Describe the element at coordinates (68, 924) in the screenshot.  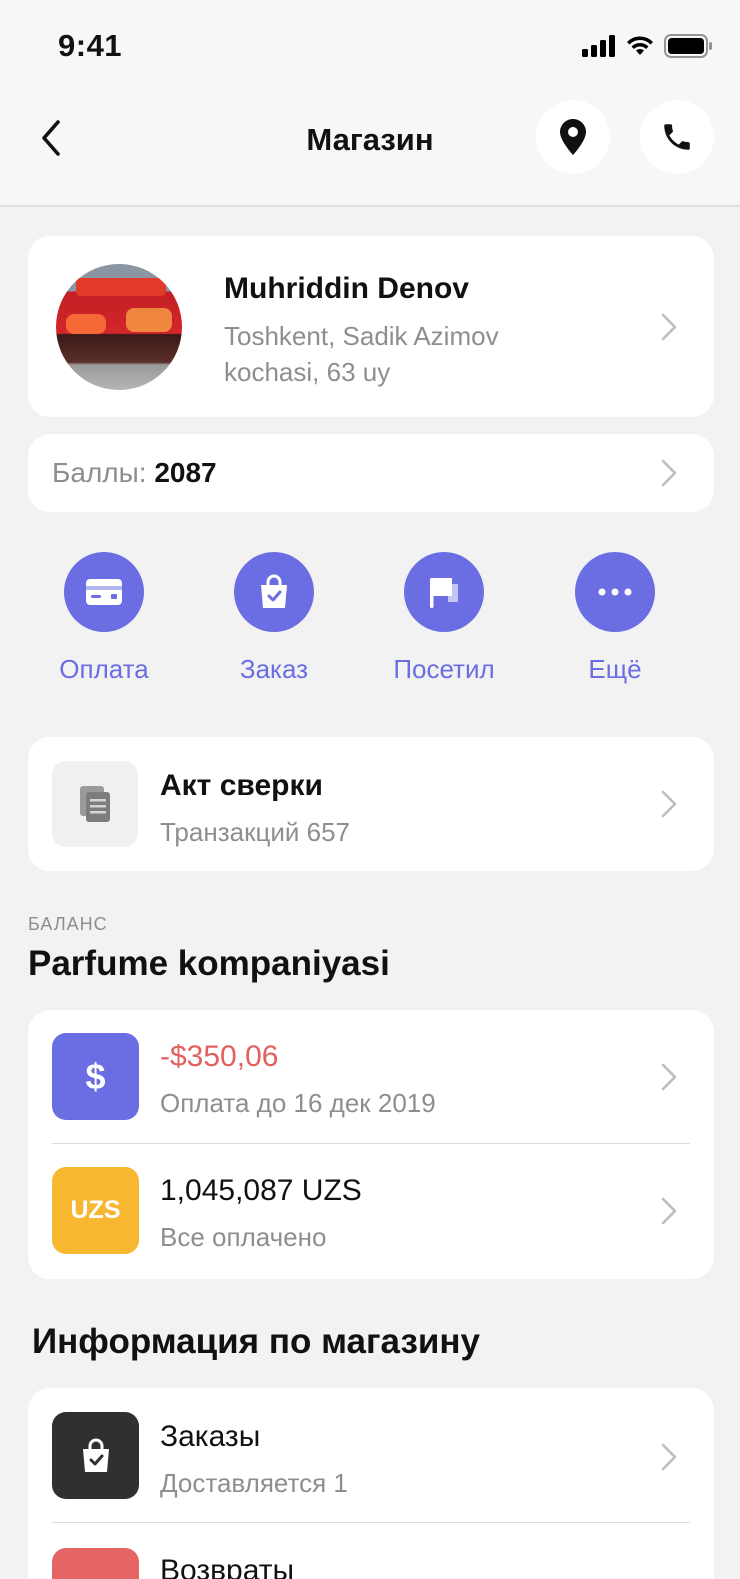
I see `balance-caption: БАЛАНС` at that location.